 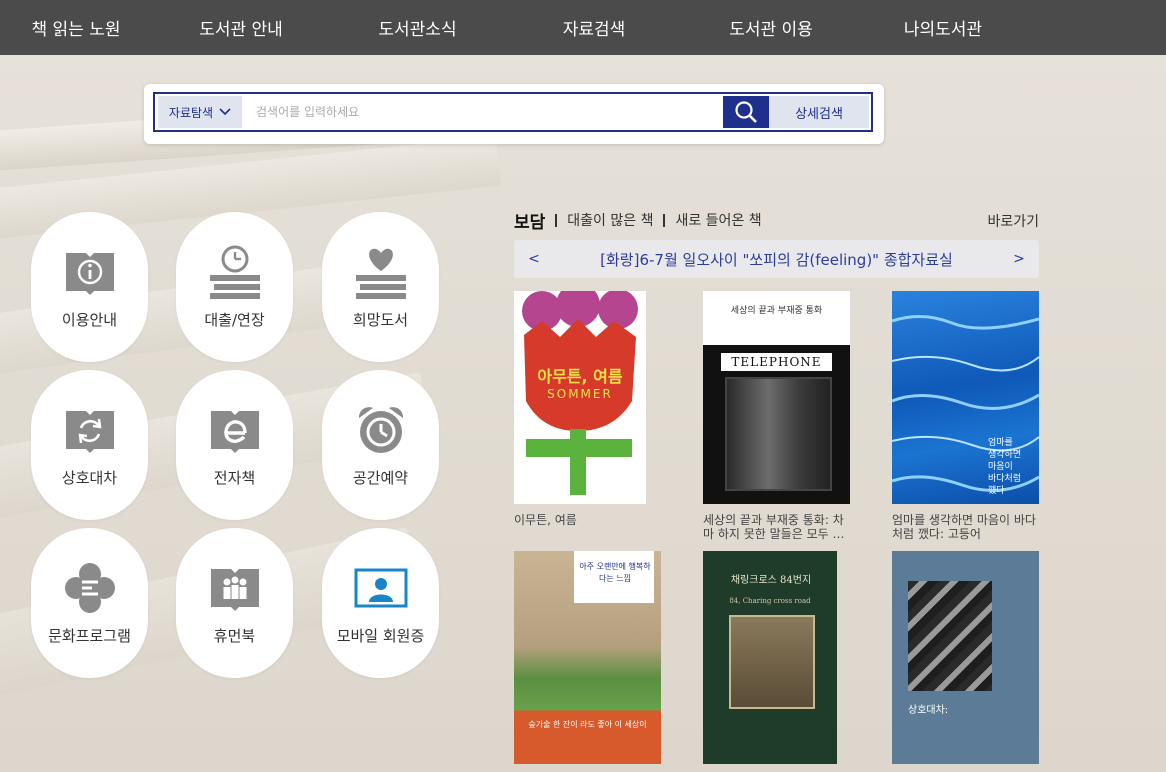 I want to click on cover-title: 상호대차:, so click(x=928, y=710).